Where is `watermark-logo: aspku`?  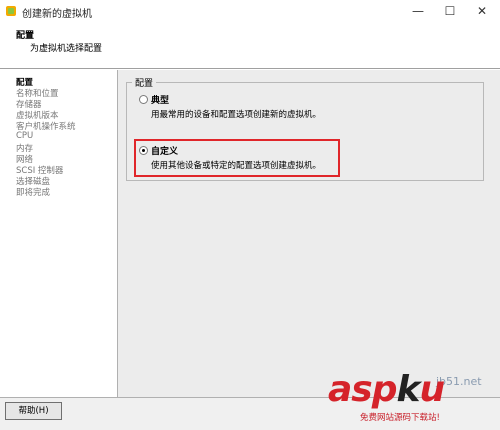
watermark-logo: aspku is located at coordinates (386, 389).